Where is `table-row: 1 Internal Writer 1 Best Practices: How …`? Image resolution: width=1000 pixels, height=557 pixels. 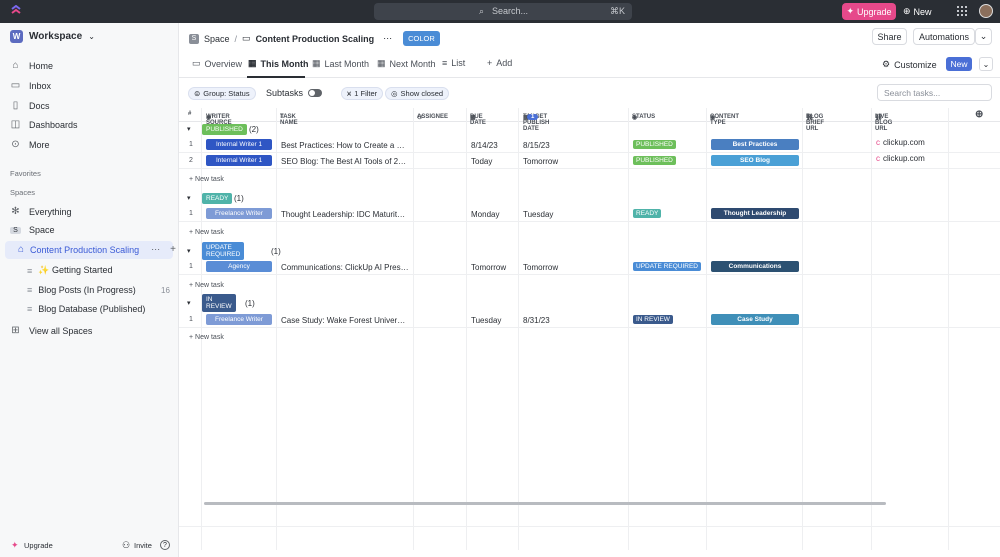 table-row: 1 Internal Writer 1 Best Practices: How … is located at coordinates (589, 145).